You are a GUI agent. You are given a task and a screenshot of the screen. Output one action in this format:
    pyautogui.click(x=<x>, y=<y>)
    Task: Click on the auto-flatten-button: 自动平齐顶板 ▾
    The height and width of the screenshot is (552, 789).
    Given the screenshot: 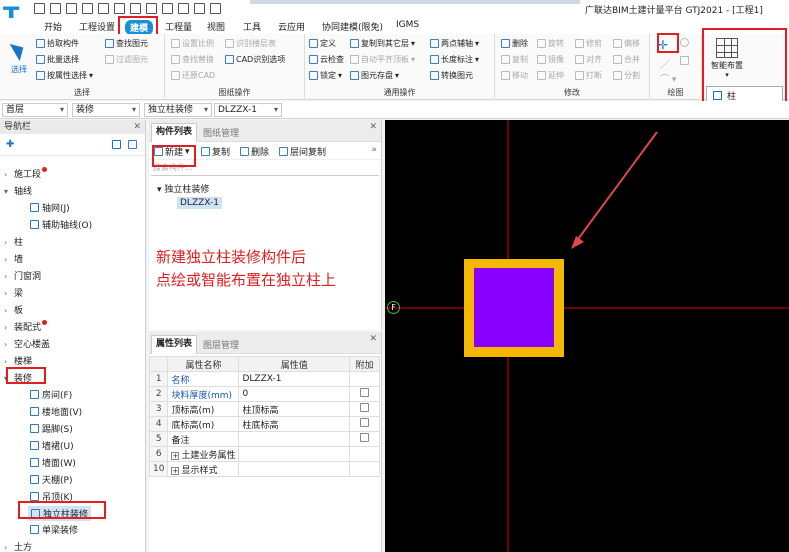 What is the action you would take?
    pyautogui.click(x=382, y=59)
    